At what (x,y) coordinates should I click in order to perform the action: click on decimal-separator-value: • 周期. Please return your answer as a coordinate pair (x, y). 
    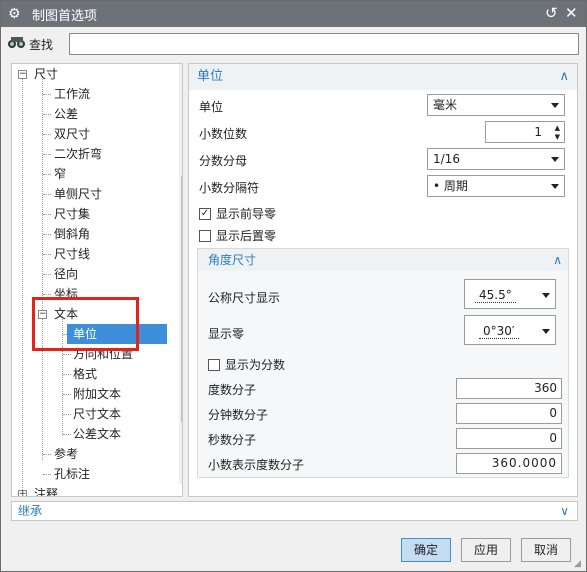
    Looking at the image, I should click on (450, 186).